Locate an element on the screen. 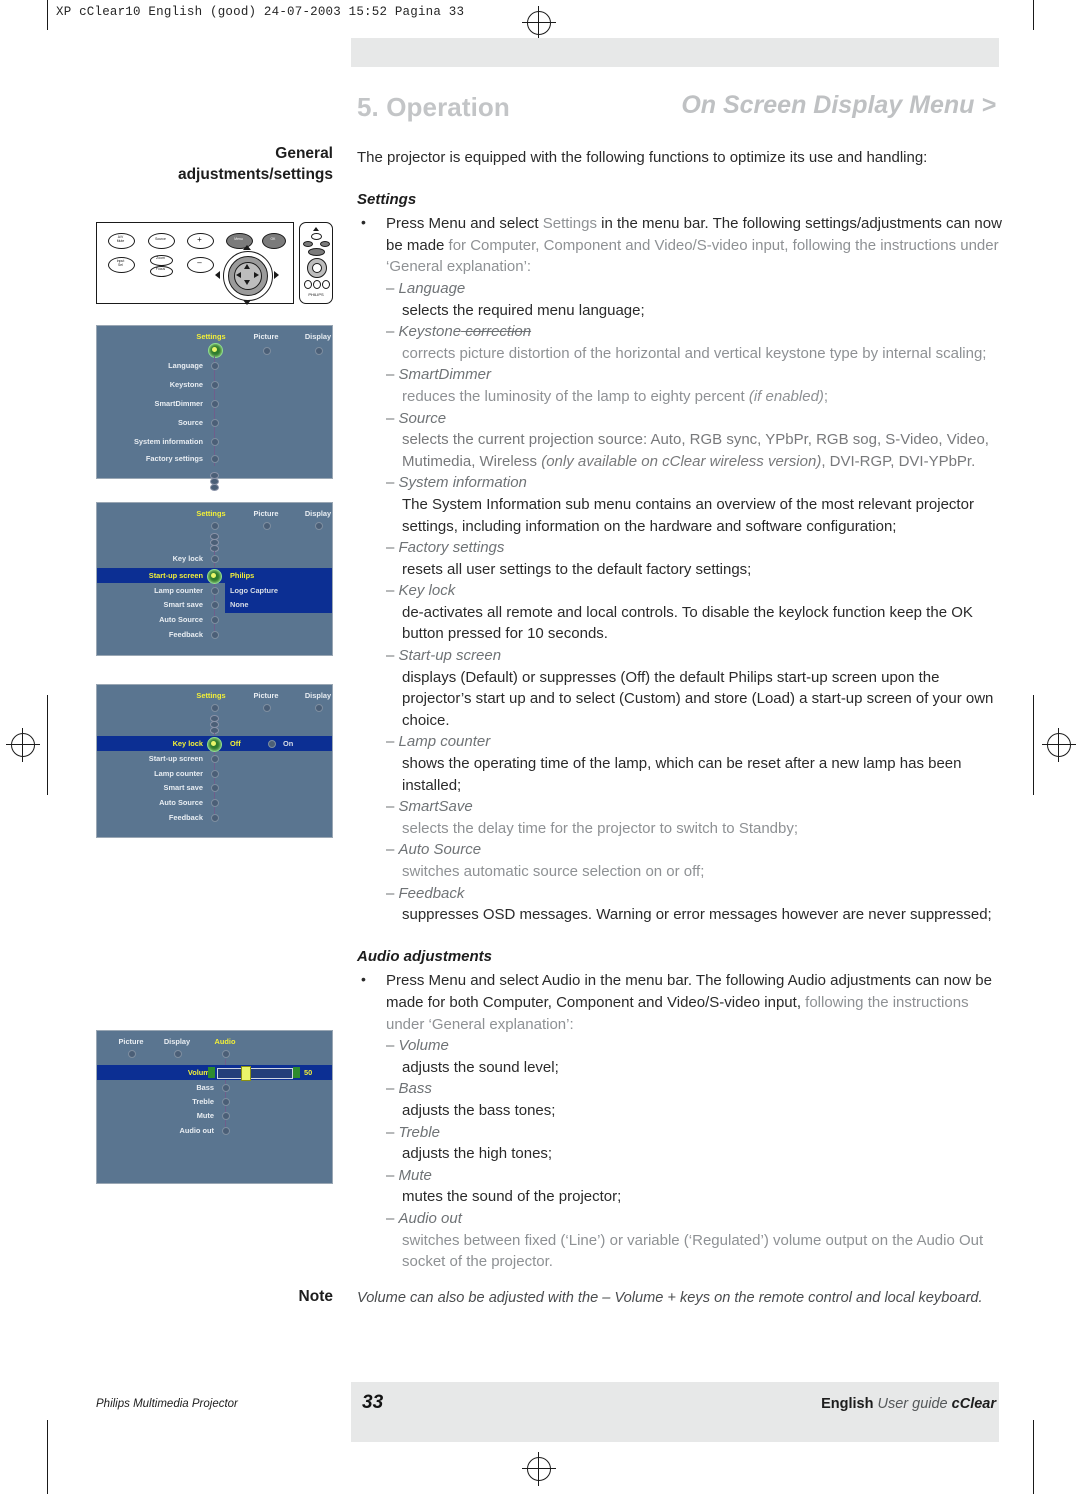 This screenshot has height=1494, width=1080. osd2-row-label: Lamp counter is located at coordinates (178, 590).